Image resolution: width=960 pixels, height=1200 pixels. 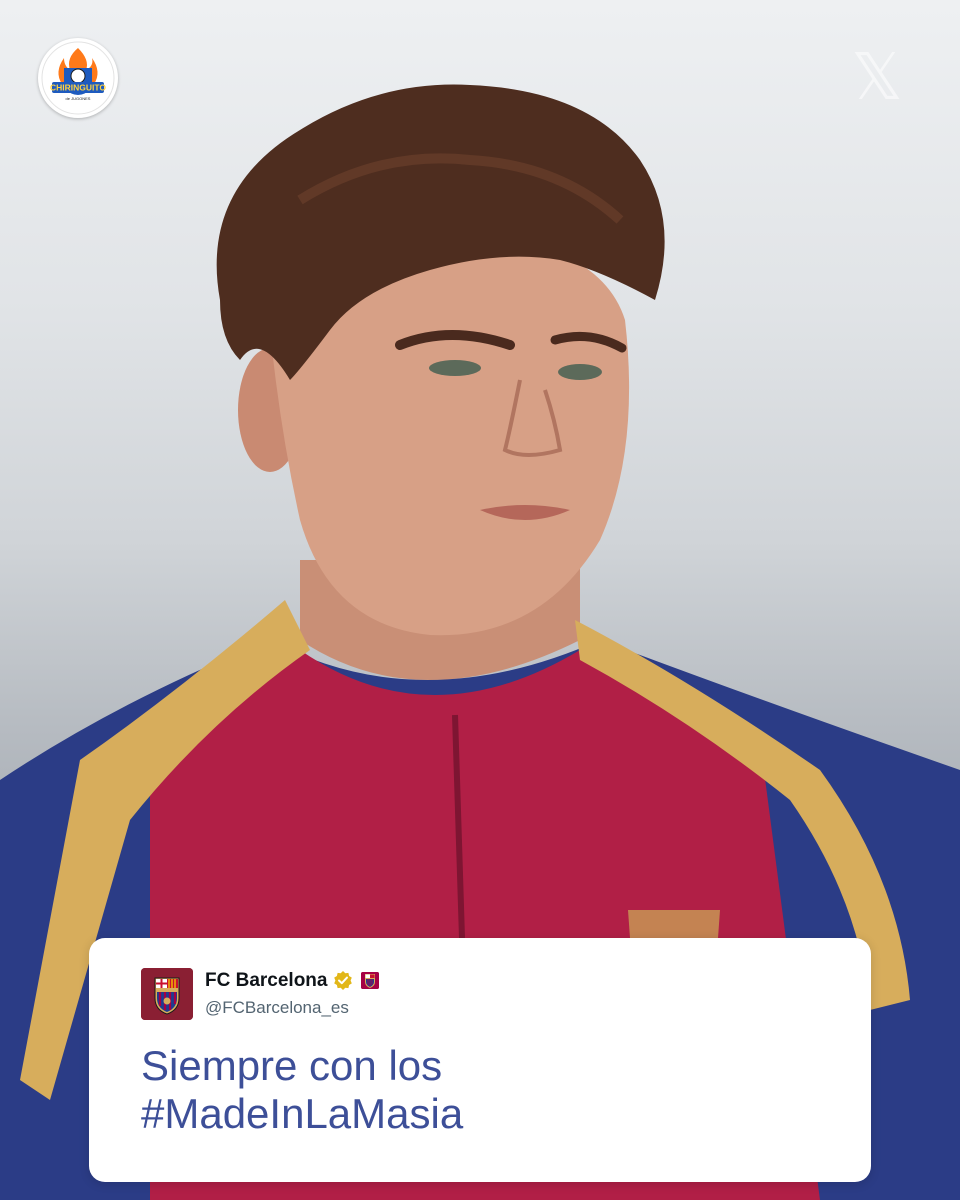 I want to click on barca-flag-icon, so click(x=370, y=980).